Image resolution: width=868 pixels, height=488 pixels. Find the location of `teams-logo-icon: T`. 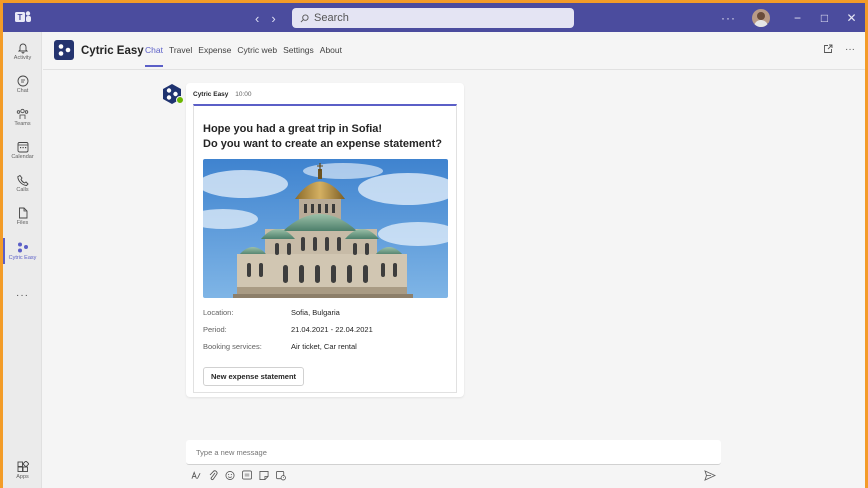

teams-logo-icon: T is located at coordinates (23, 16).